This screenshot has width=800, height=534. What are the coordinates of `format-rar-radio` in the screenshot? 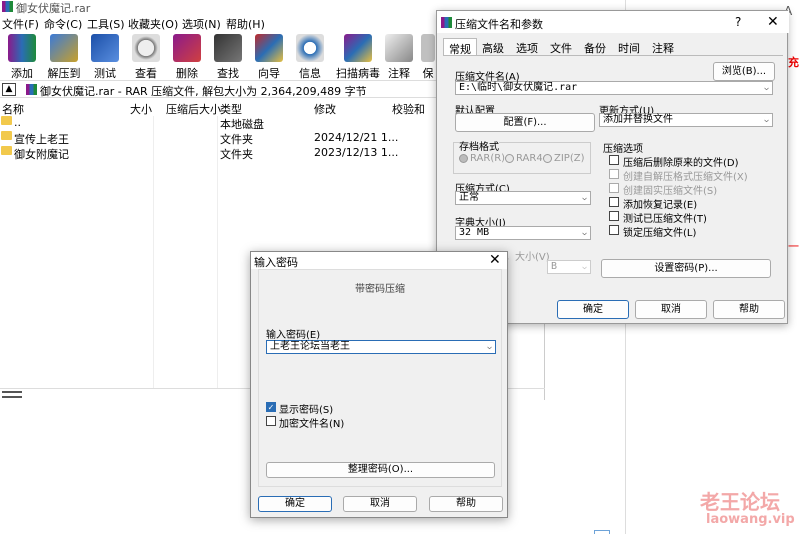 It's located at (463, 158).